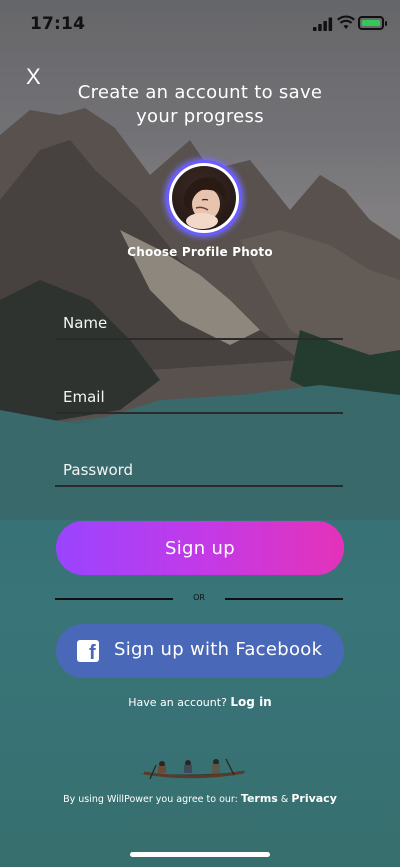 This screenshot has height=867, width=400. I want to click on login-prompt-text: Have an account?, so click(177, 702).